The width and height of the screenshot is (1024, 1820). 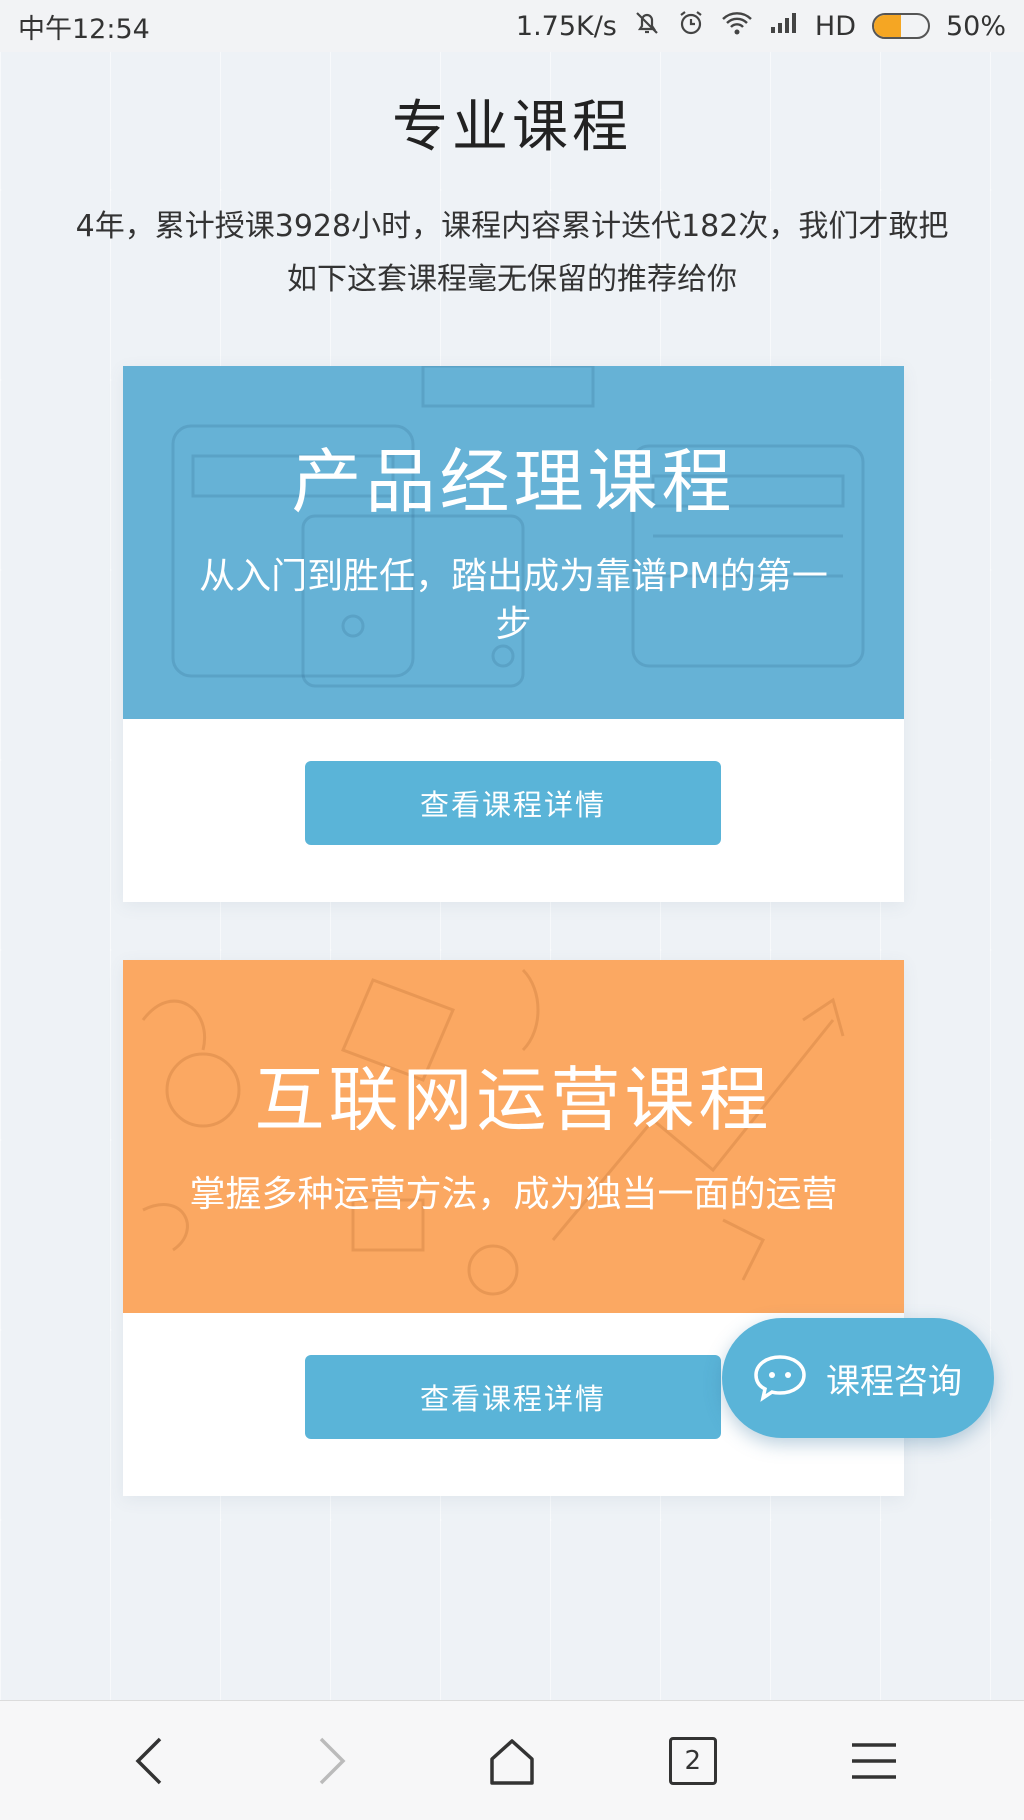 What do you see at coordinates (647, 26) in the screenshot?
I see `mute-bell-icon` at bounding box center [647, 26].